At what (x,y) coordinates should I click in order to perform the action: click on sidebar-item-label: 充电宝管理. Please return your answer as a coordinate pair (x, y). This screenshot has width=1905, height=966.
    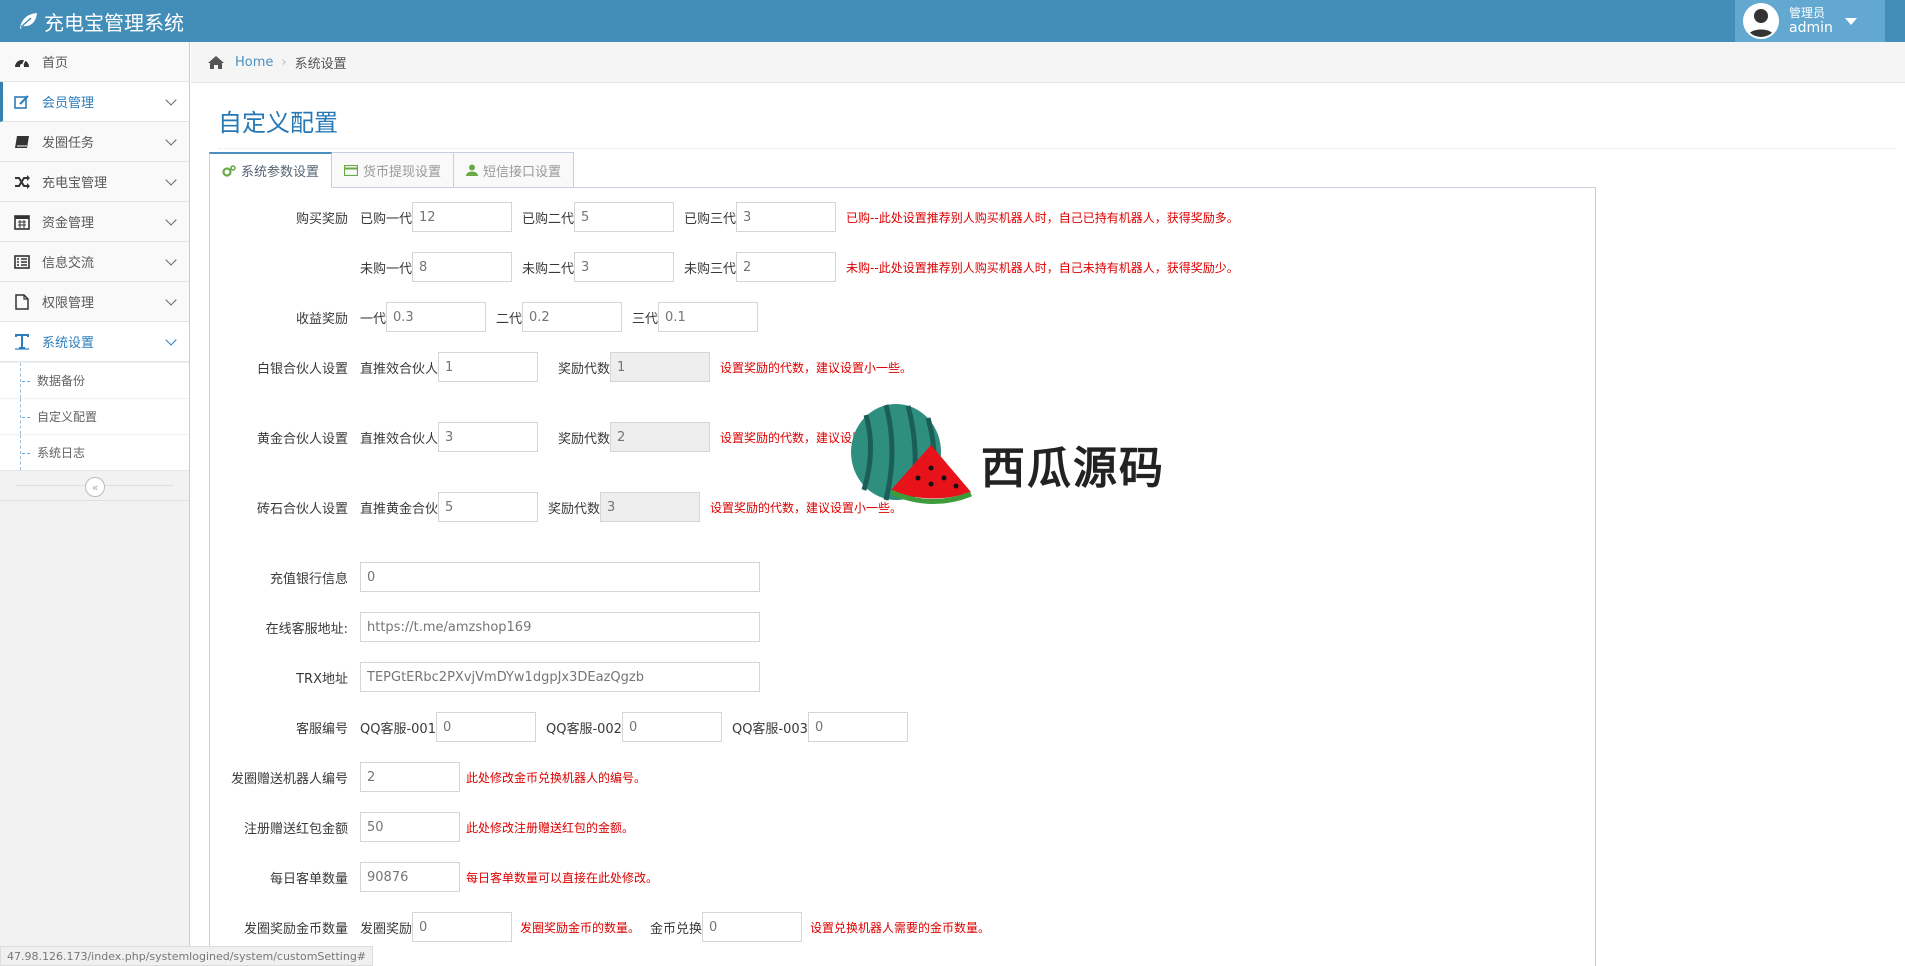
    Looking at the image, I should click on (75, 183).